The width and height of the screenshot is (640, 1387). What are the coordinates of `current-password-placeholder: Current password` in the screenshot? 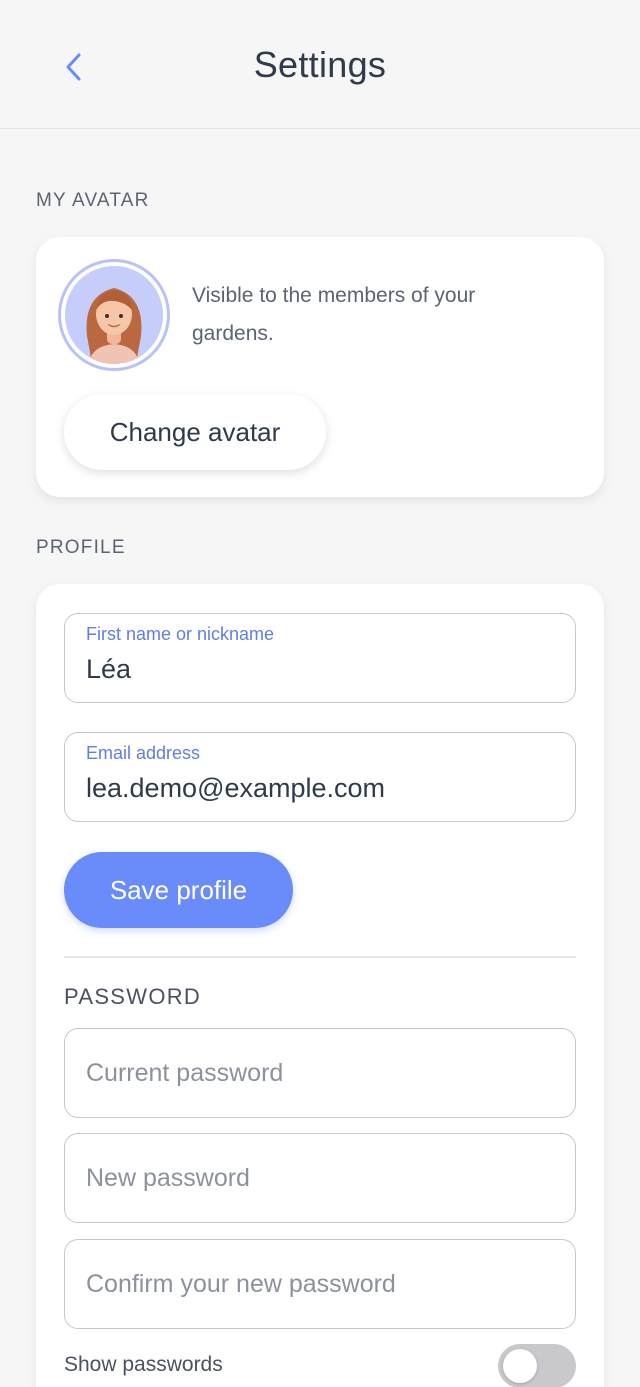 It's located at (185, 1072).